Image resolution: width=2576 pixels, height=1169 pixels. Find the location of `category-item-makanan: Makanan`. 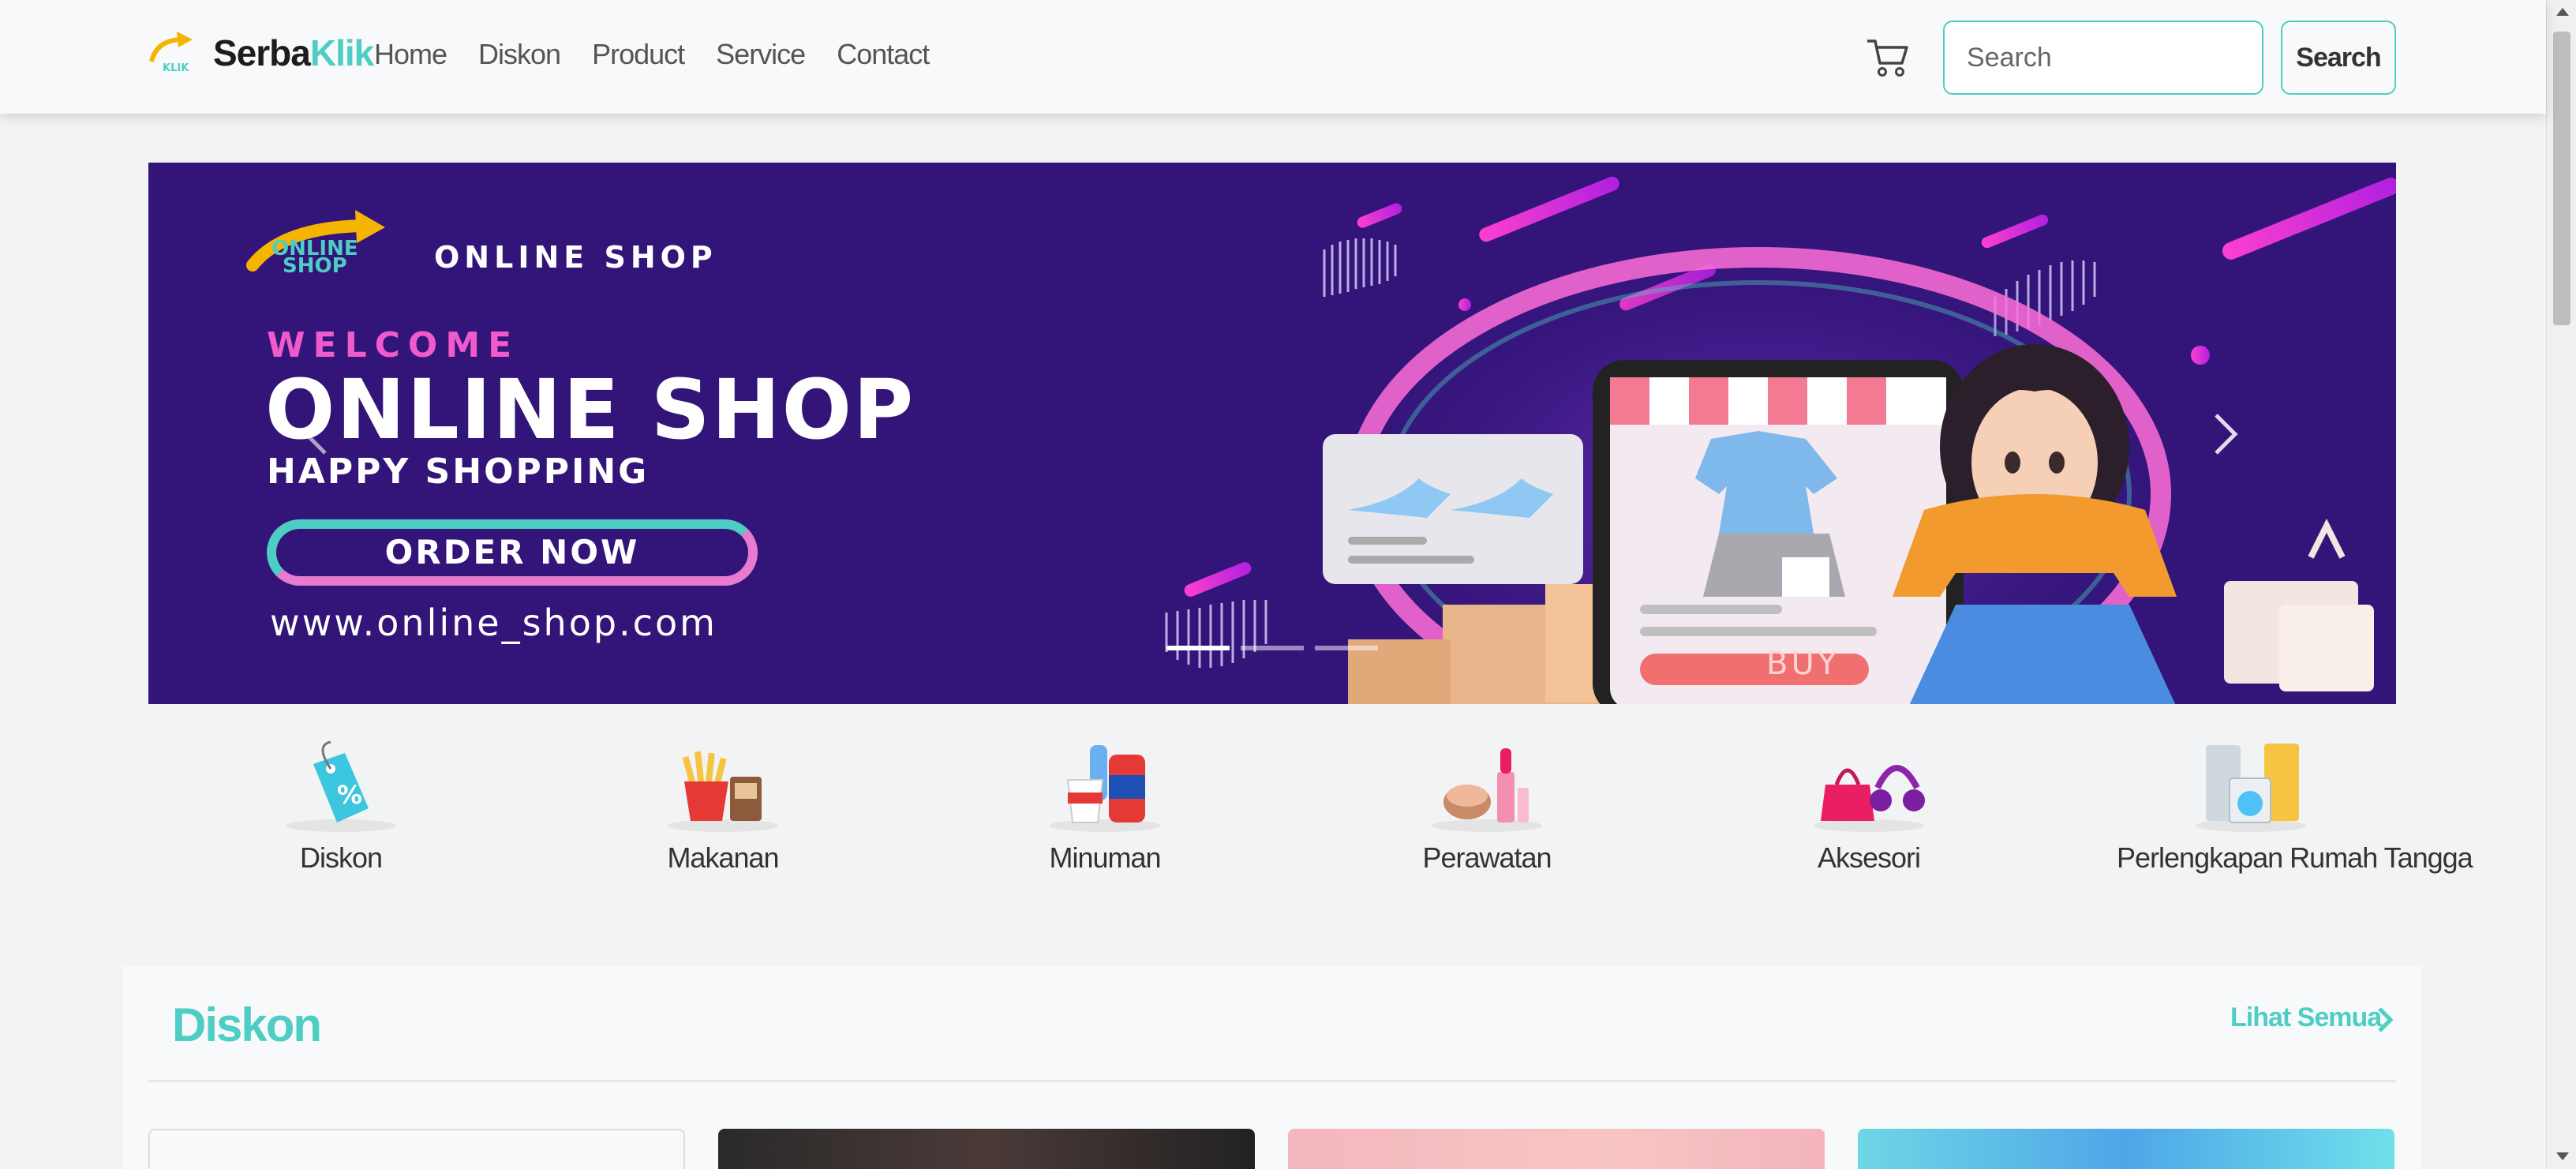

category-item-makanan: Makanan is located at coordinates (723, 809).